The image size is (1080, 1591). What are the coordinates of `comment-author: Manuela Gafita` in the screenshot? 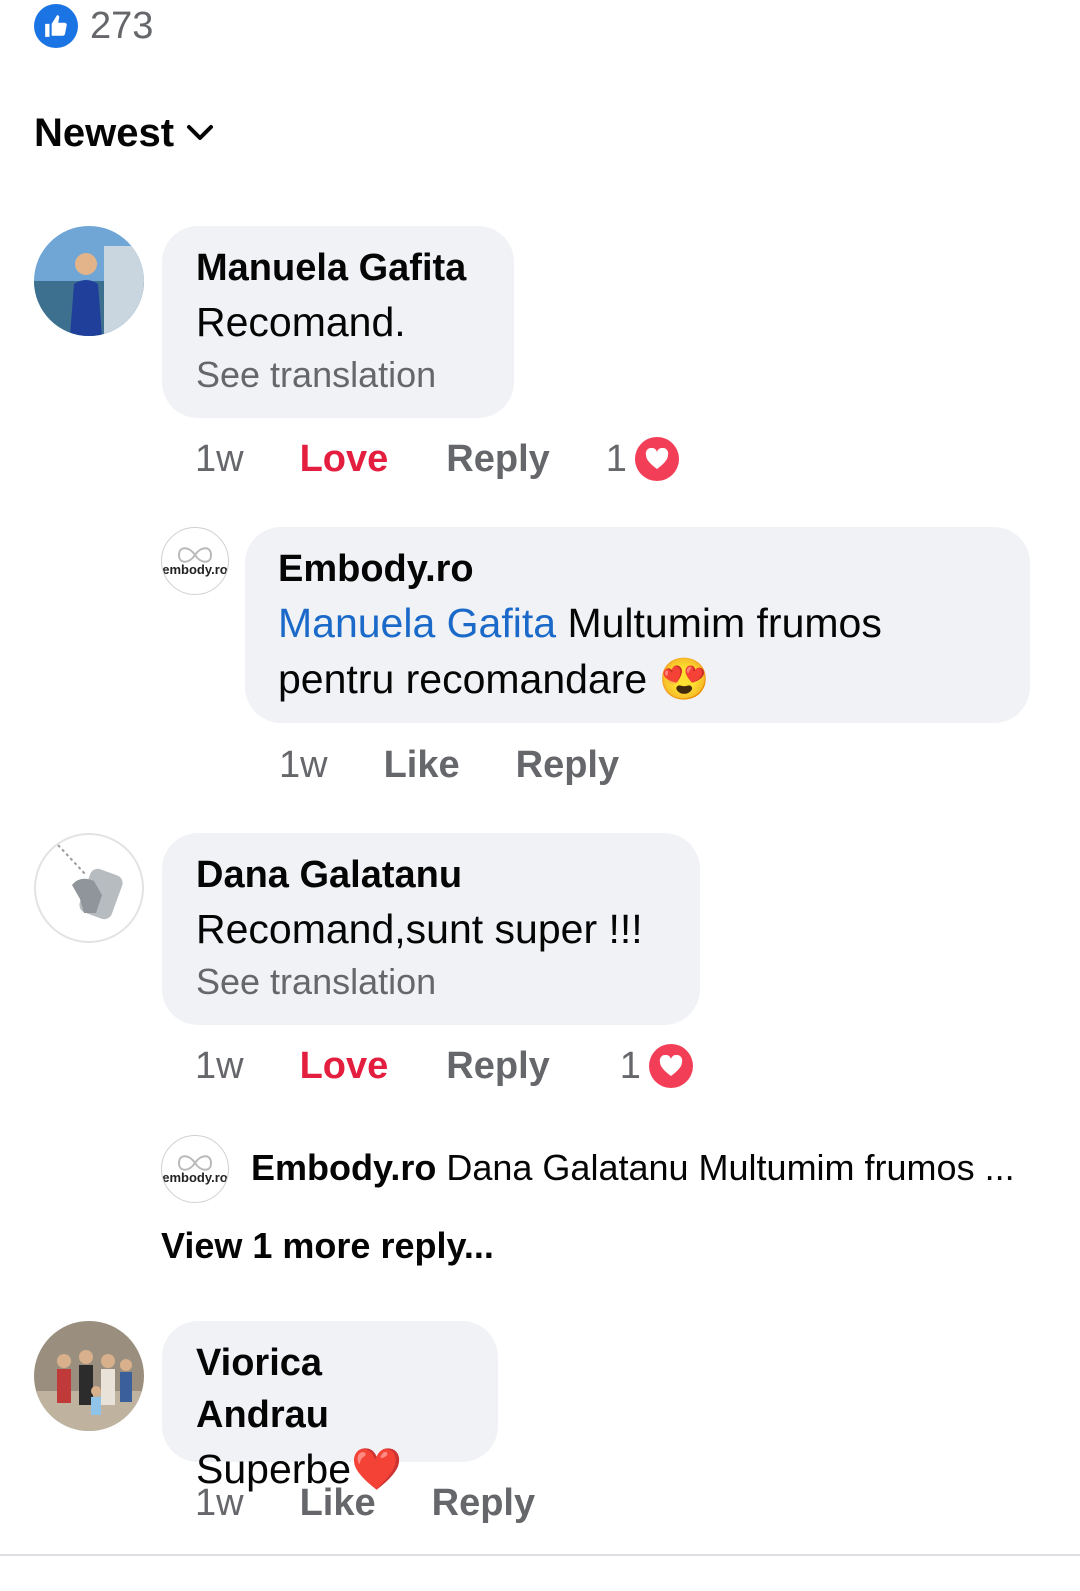 It's located at (338, 268).